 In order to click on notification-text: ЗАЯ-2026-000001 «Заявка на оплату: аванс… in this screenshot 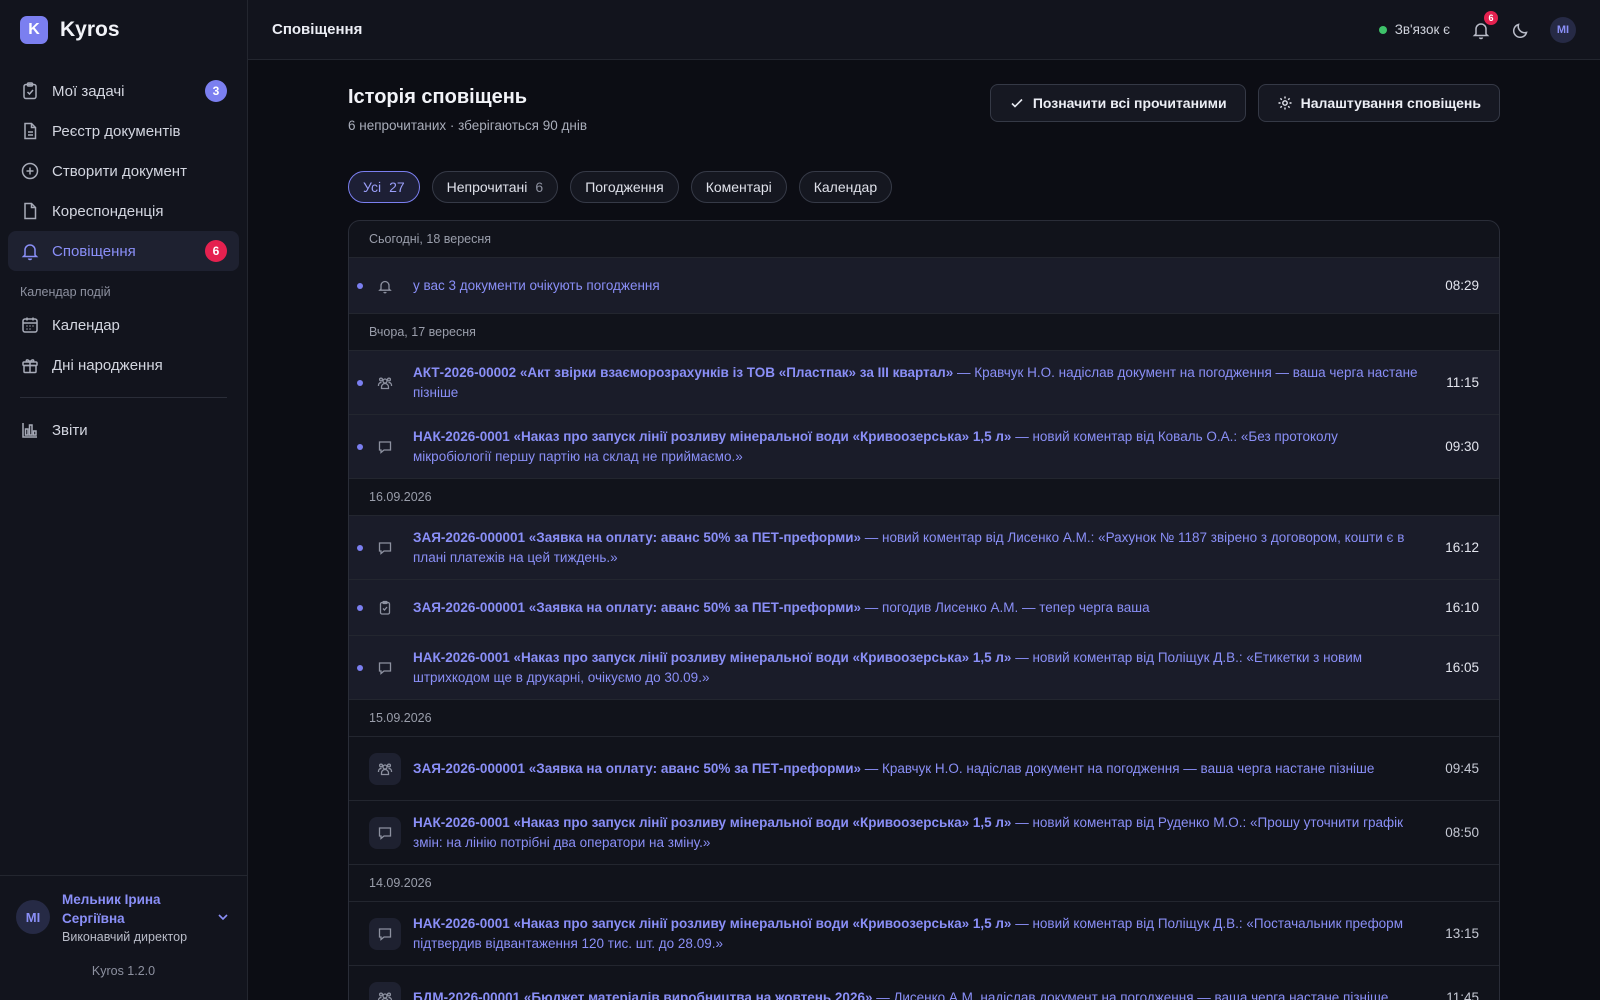, I will do `click(926, 769)`.